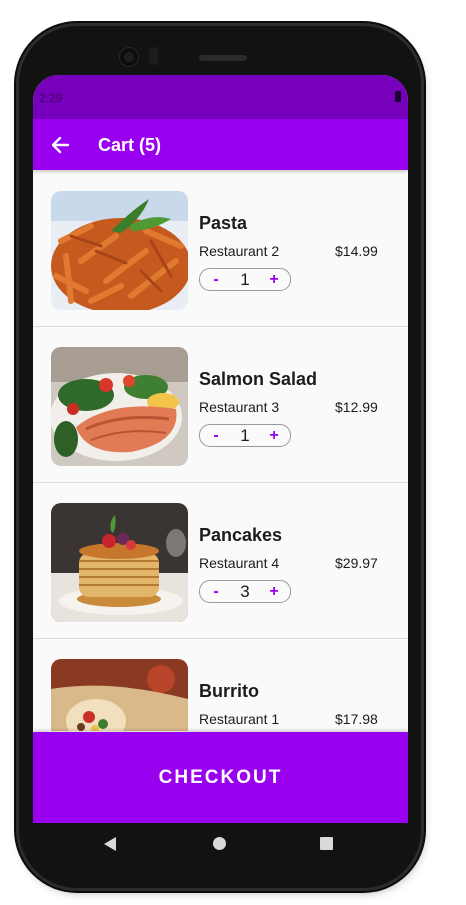  I want to click on battery-icon, so click(398, 96).